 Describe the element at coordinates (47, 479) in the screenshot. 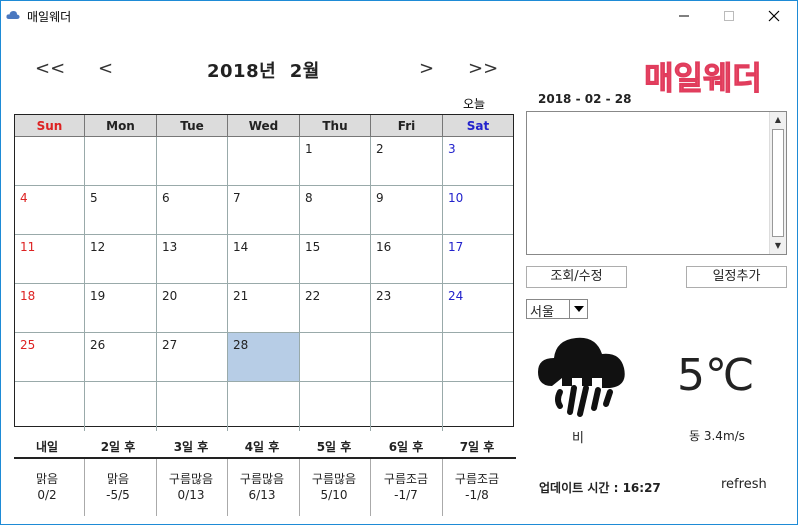

I see `forecast-condition: 맑음` at that location.